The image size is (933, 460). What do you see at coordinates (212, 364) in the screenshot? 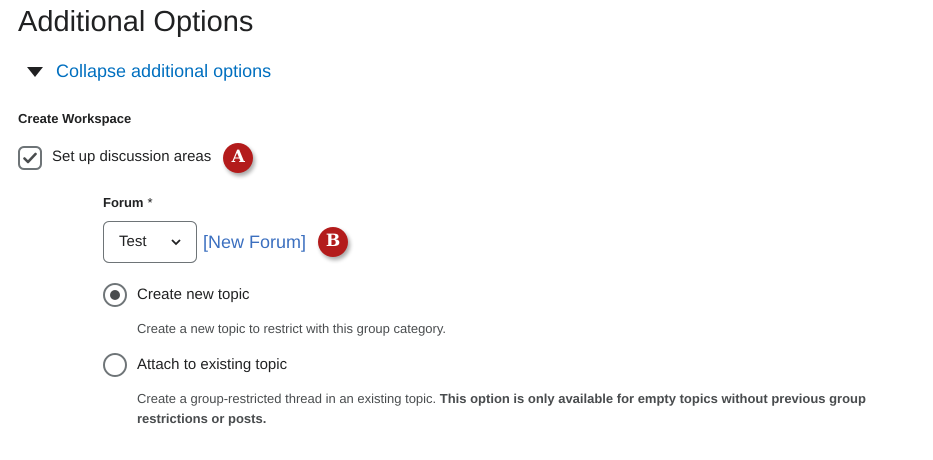
I see `radio-label: Attach to existing topic` at bounding box center [212, 364].